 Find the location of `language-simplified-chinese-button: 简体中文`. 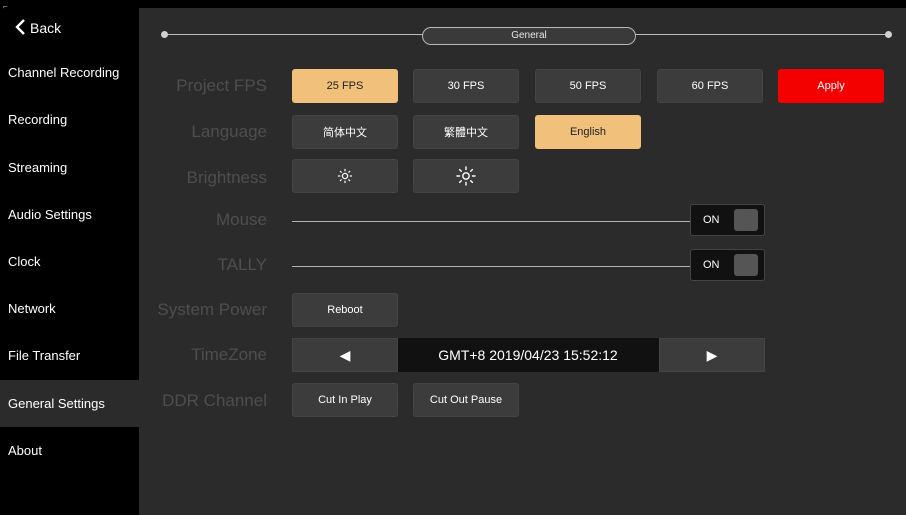

language-simplified-chinese-button: 简体中文 is located at coordinates (345, 132).